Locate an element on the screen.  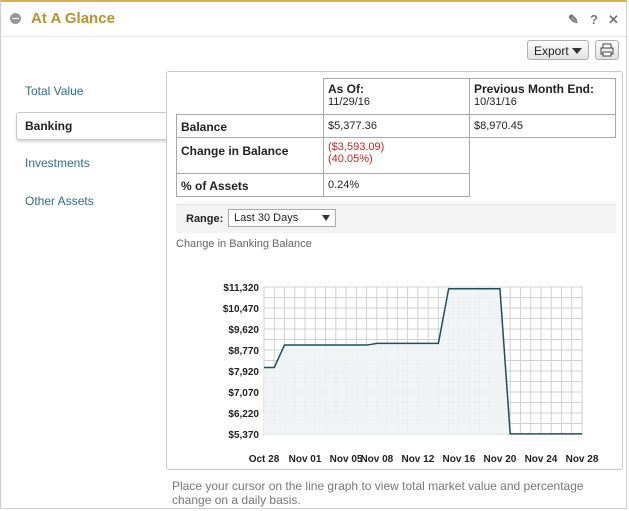
x-tick-label: Nov 12 is located at coordinates (417, 459).